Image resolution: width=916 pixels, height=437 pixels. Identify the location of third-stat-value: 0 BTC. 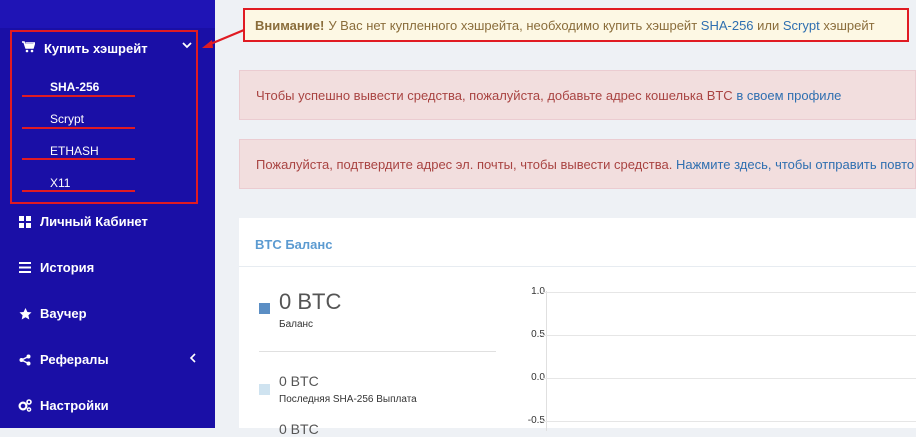
(299, 429).